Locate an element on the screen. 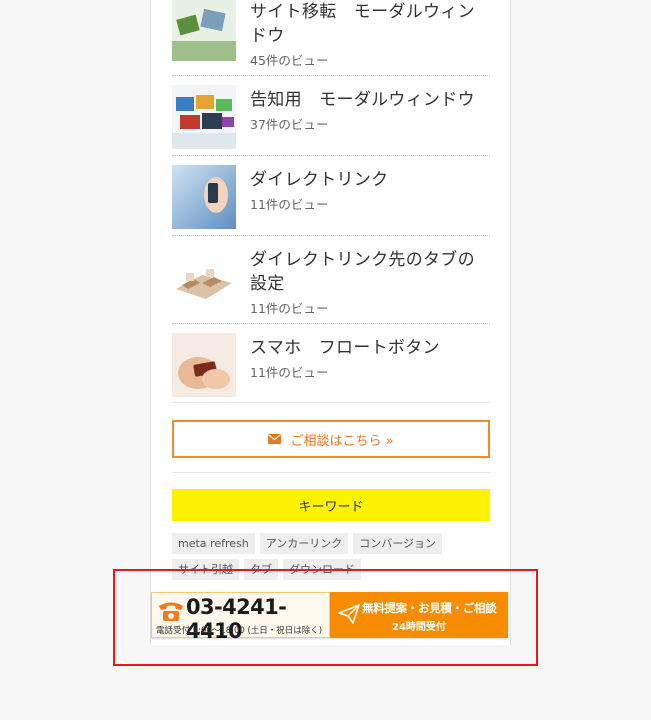 The width and height of the screenshot is (651, 720). list-item: ダイレクトリンク先のタブの設定 11件のビュー is located at coordinates (331, 280).